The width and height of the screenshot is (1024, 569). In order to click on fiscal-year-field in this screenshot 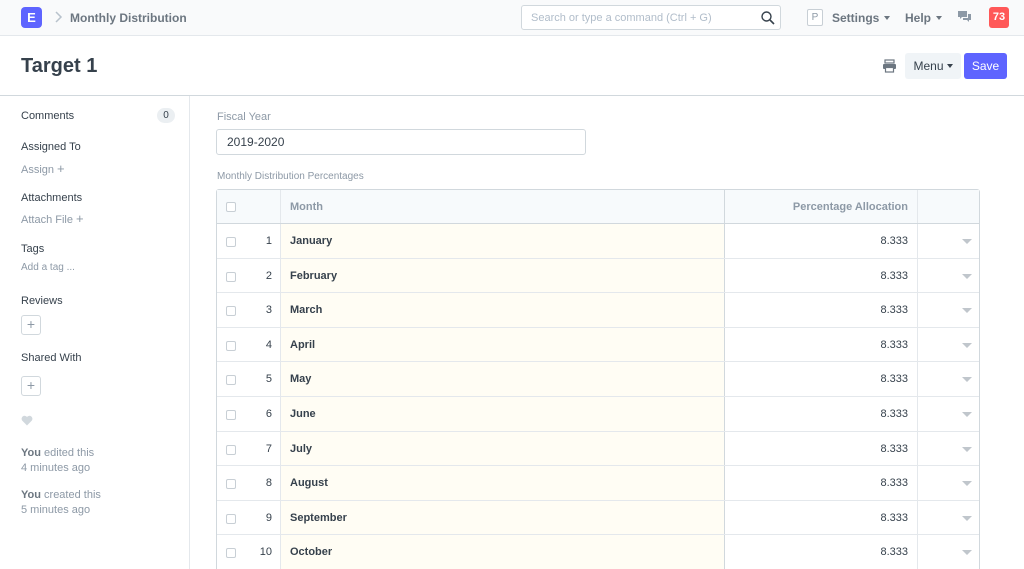, I will do `click(401, 142)`.